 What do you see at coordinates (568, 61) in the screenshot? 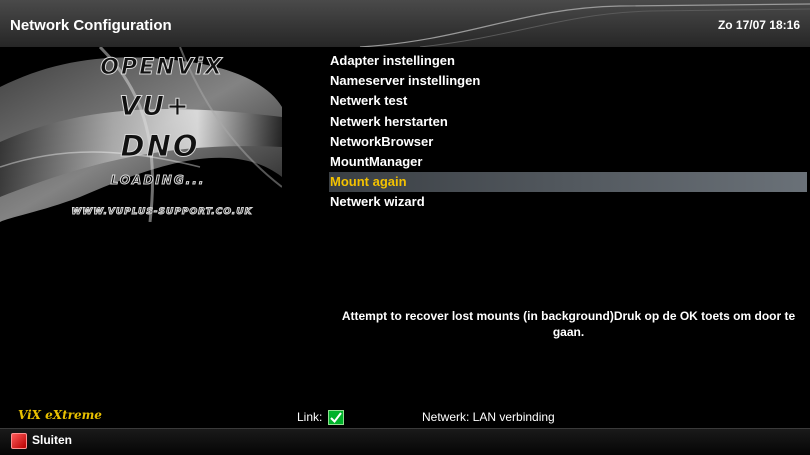
I see `menu-item-adapter-settings: Adapter instellingen` at bounding box center [568, 61].